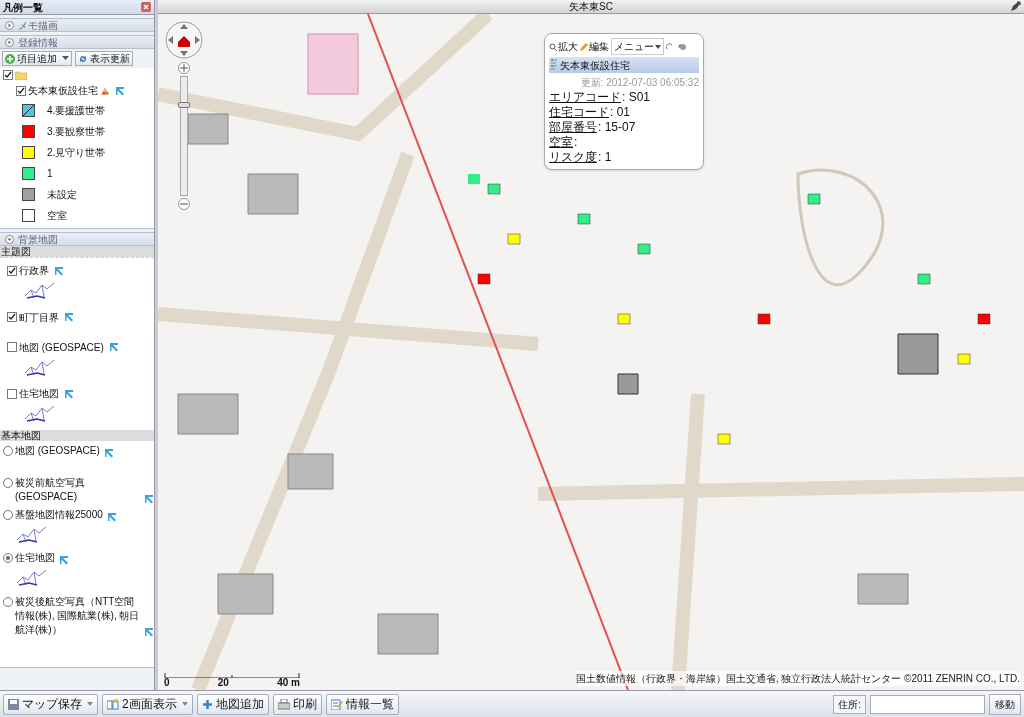 The width and height of the screenshot is (1024, 717). What do you see at coordinates (637, 46) in the screenshot?
I see `menu-dropdown: メニュー` at bounding box center [637, 46].